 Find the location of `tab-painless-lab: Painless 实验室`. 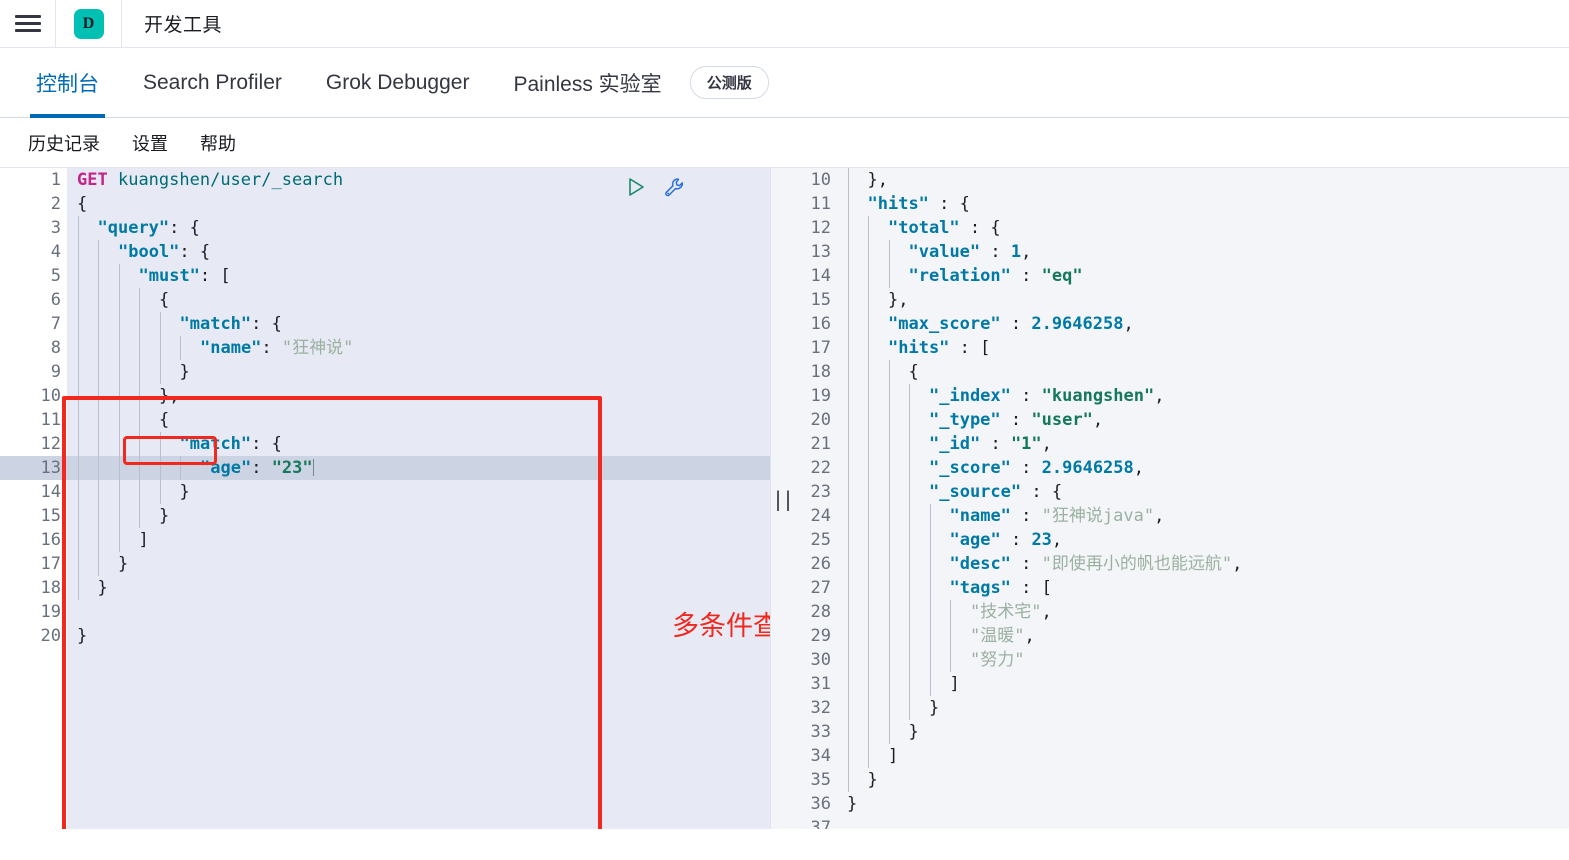

tab-painless-lab: Painless 实验室 is located at coordinates (587, 83).